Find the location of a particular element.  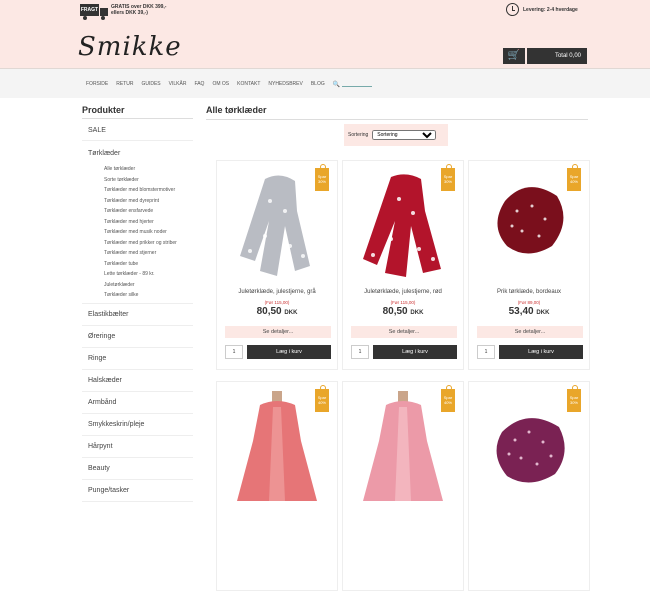

product-name: Juletørklæde, julestjerne, grå is located at coordinates (277, 292).